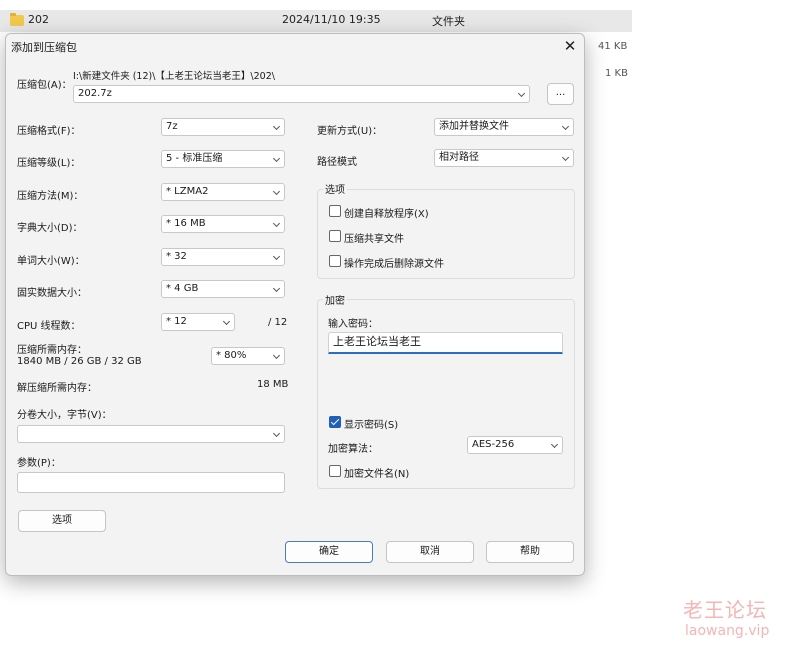  Describe the element at coordinates (223, 257) in the screenshot. I see `word-combo: * 32` at that location.